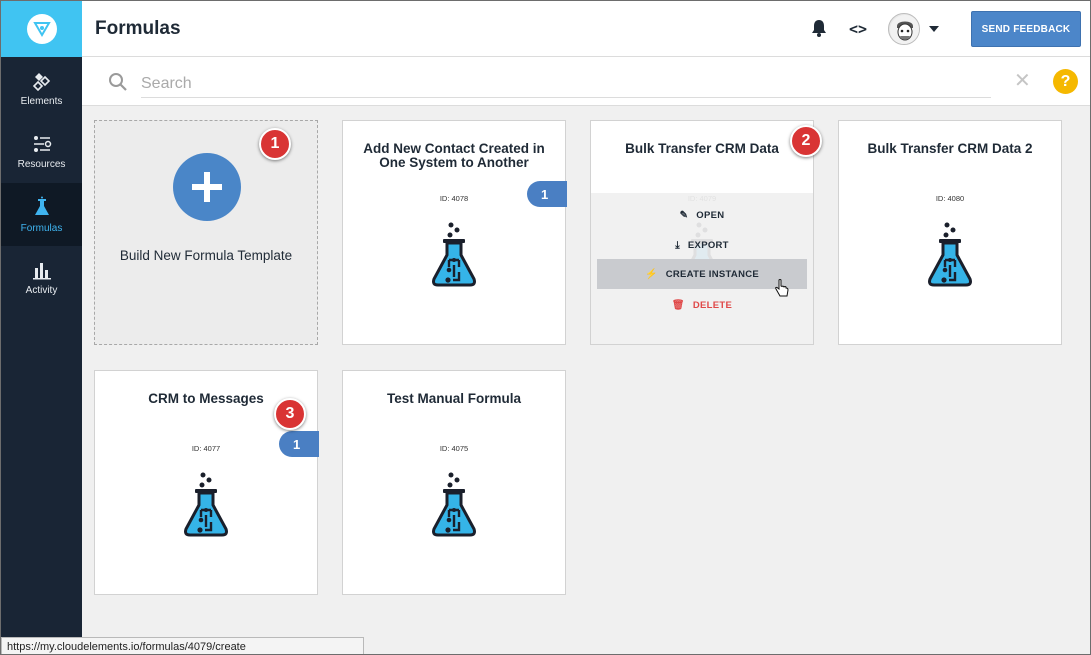 Image resolution: width=1091 pixels, height=655 pixels. What do you see at coordinates (858, 29) in the screenshot?
I see `code-icon: <>` at bounding box center [858, 29].